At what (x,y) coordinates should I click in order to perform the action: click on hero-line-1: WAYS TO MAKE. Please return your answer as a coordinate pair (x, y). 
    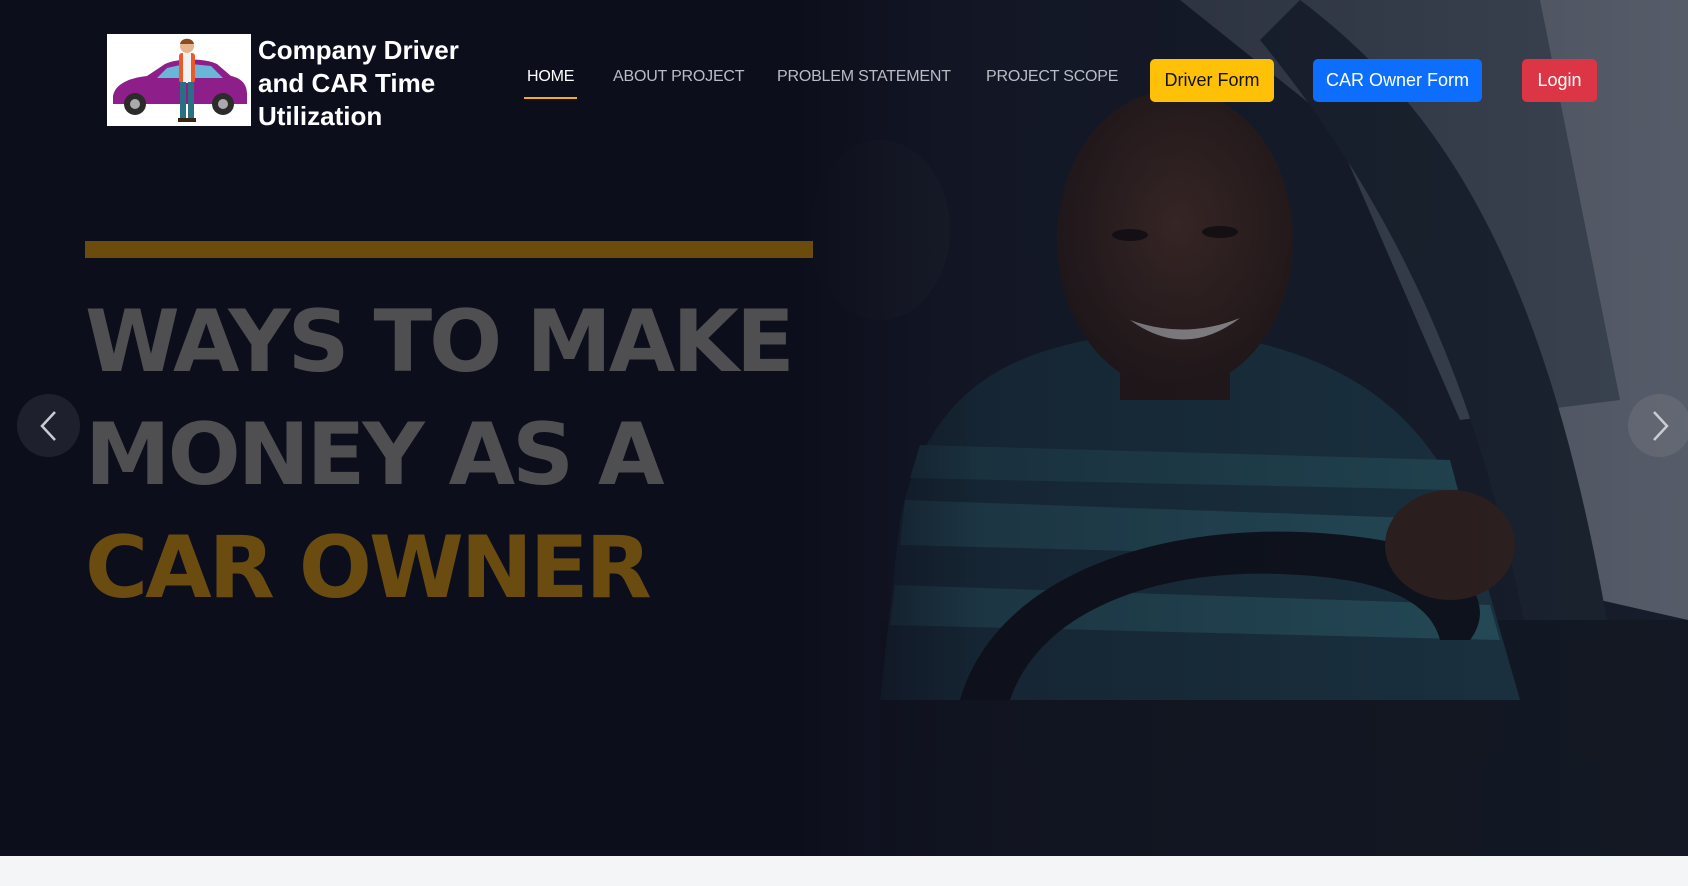
    Looking at the image, I should click on (440, 342).